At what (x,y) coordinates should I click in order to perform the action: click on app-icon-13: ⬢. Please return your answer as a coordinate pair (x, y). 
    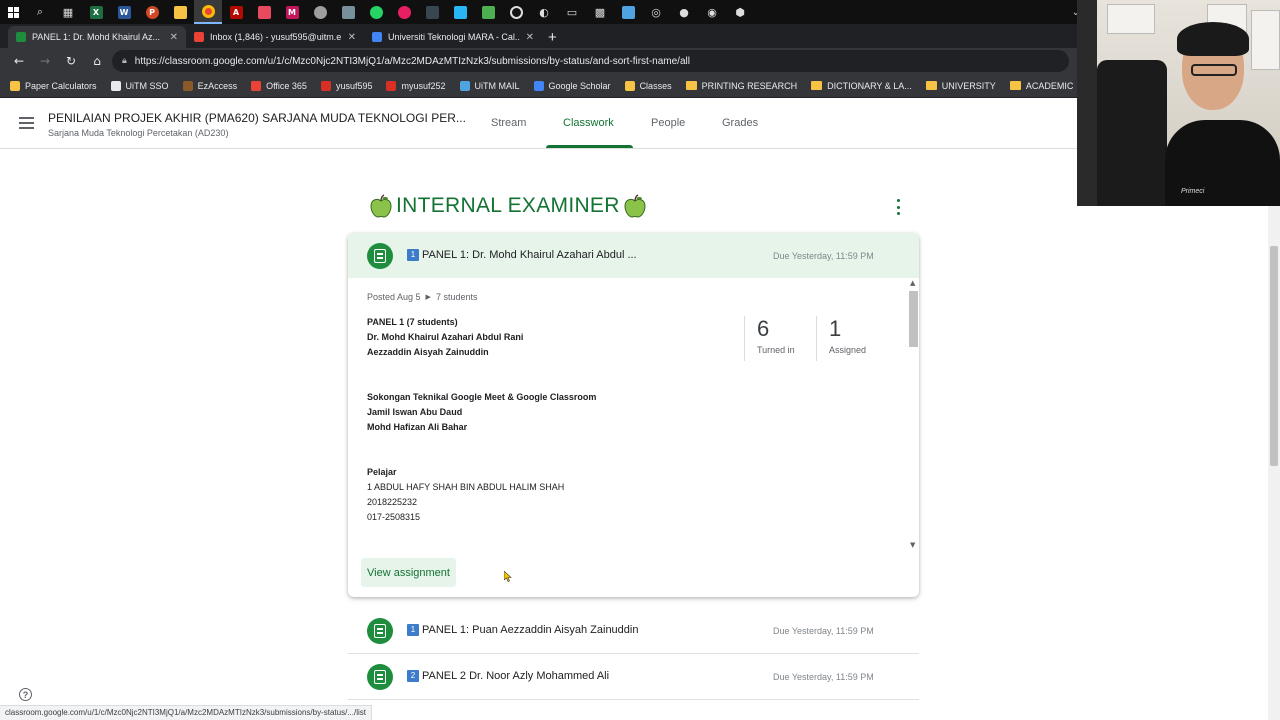
    Looking at the image, I should click on (740, 12).